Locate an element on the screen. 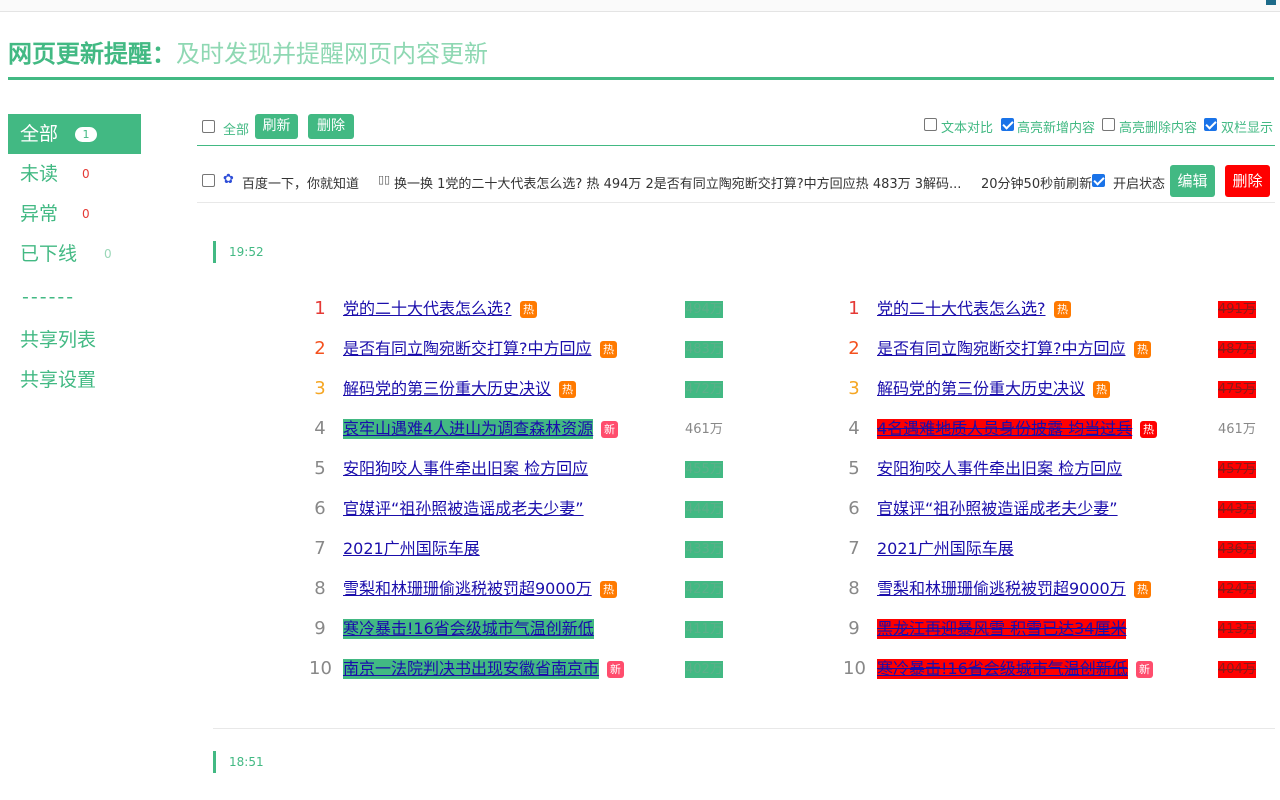  hot-item-link: 4名遇难地质人员身份披露 均当过兵 is located at coordinates (1005, 429).